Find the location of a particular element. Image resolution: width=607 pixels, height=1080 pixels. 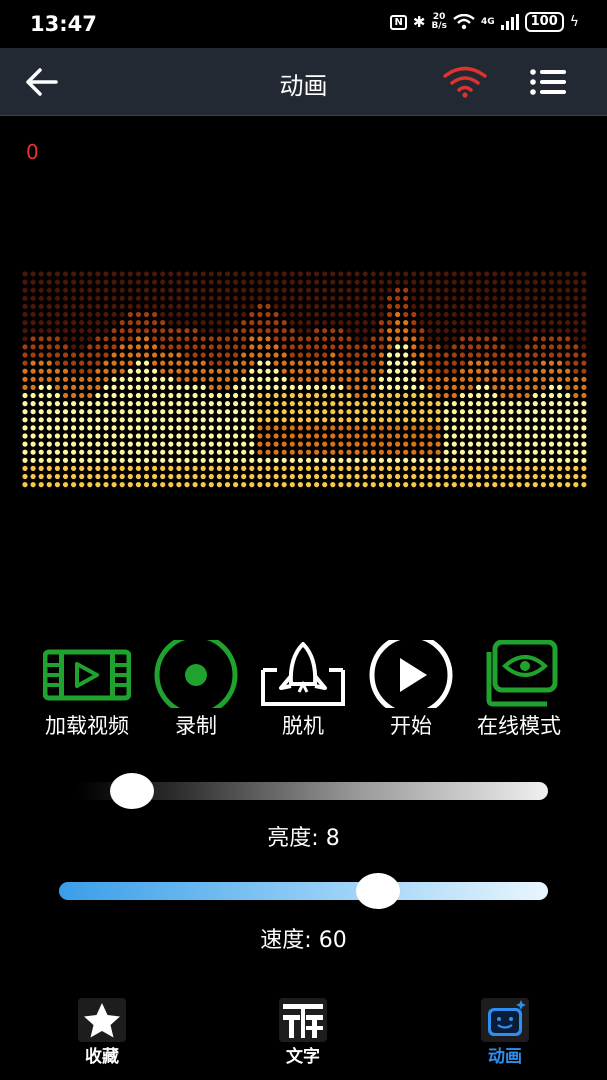

nav-text: 文字 is located at coordinates (303, 1035).